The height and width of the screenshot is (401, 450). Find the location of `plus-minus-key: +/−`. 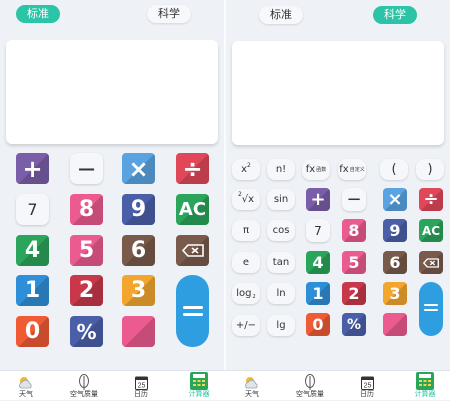

plus-minus-key: +/− is located at coordinates (246, 325).